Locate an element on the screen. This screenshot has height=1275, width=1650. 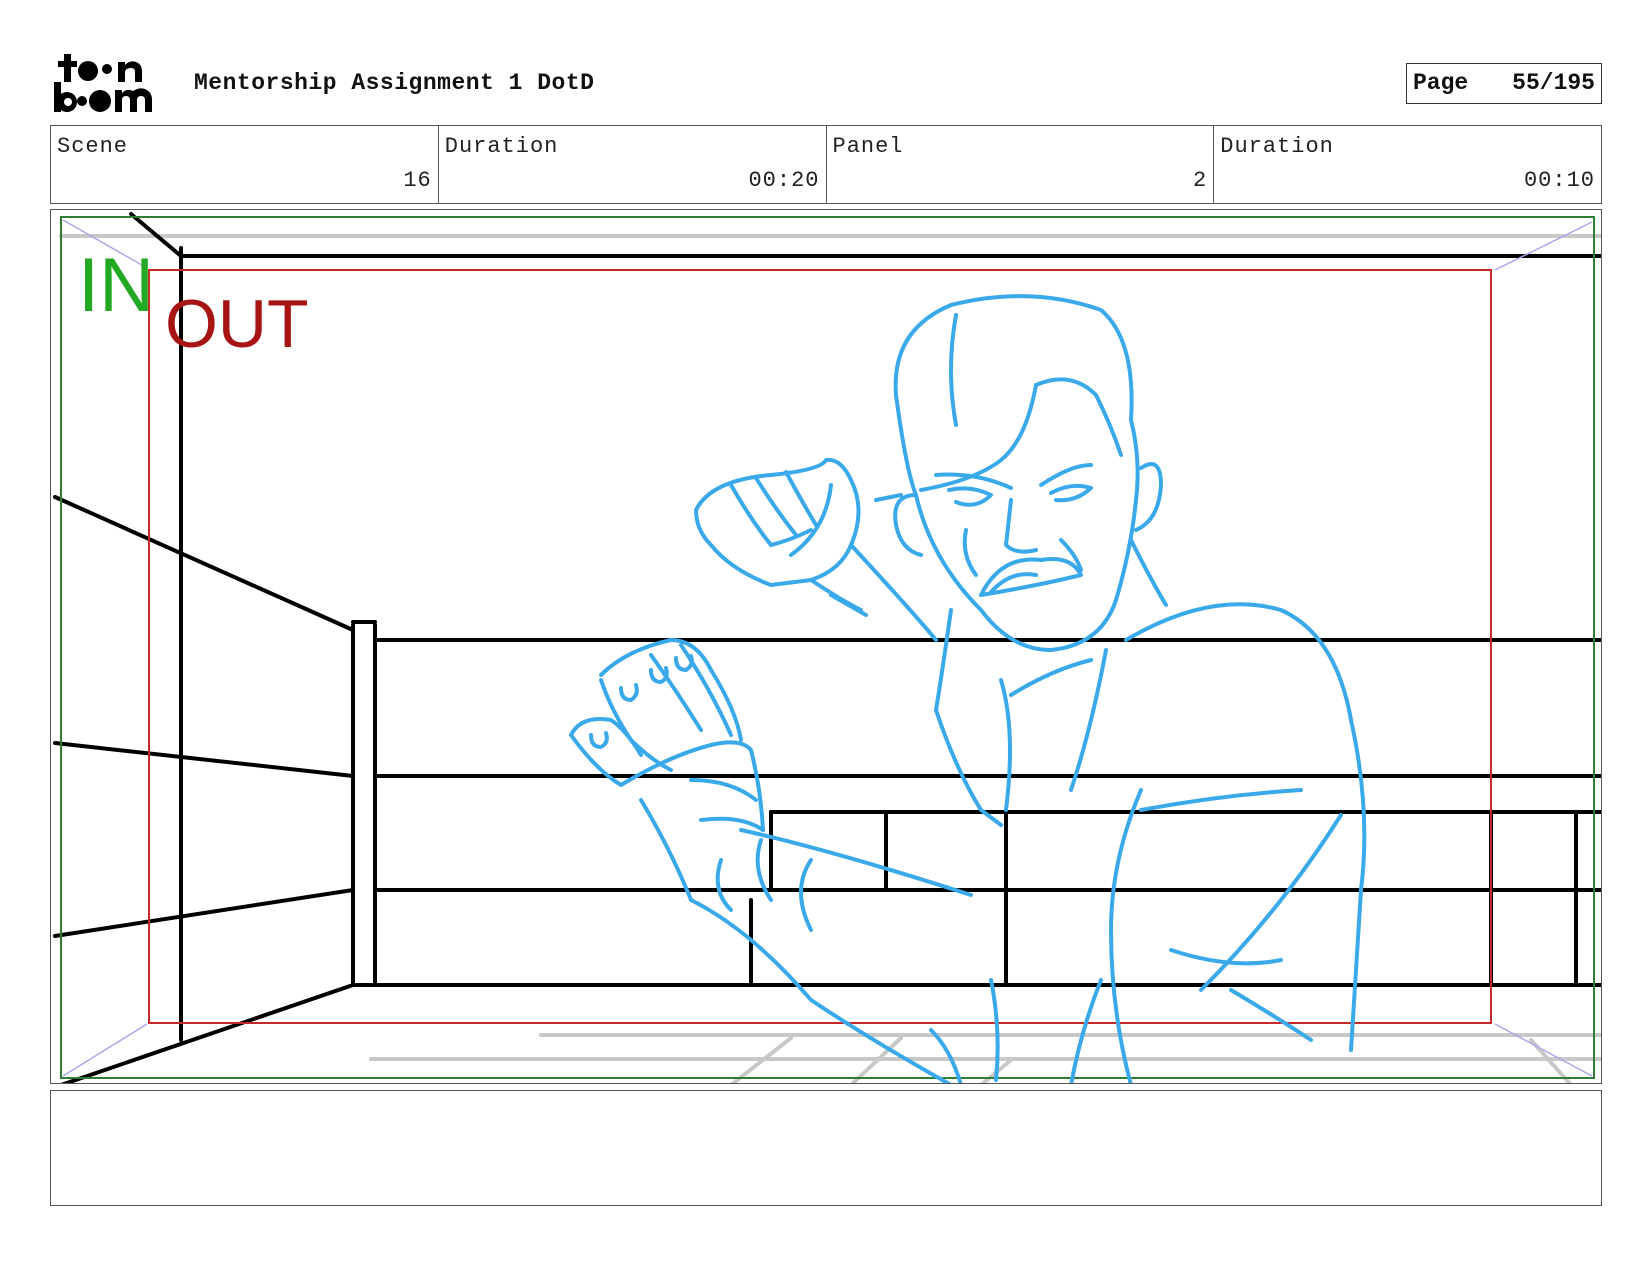
scene-duration-value: 00:20 is located at coordinates (784, 180).